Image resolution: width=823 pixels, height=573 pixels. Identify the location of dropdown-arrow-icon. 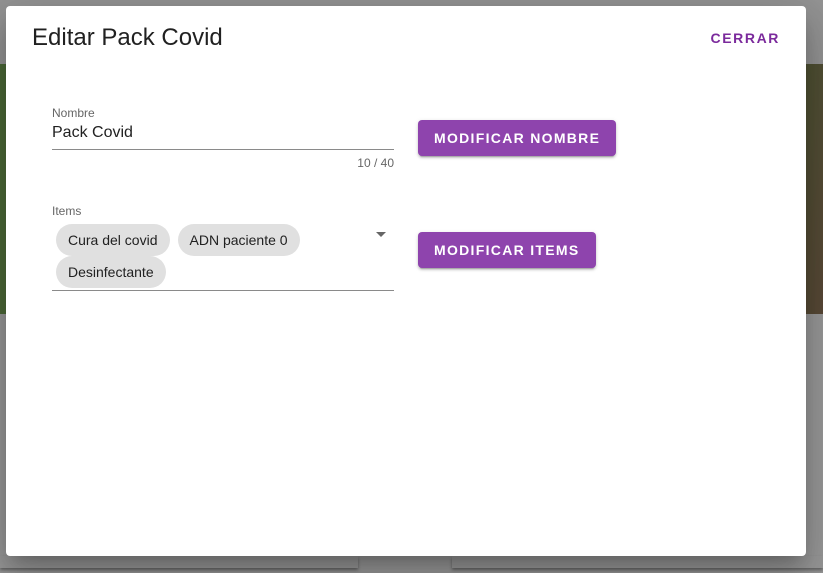
(381, 234).